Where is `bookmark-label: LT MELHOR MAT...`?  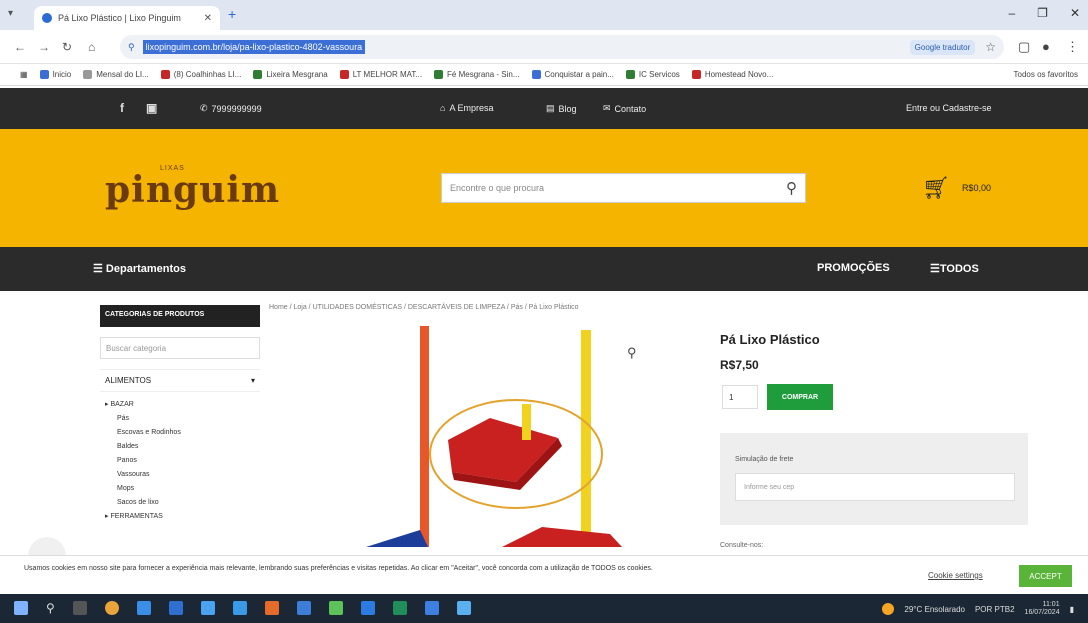
bookmark-label: LT MELHOR MAT... is located at coordinates (387, 74).